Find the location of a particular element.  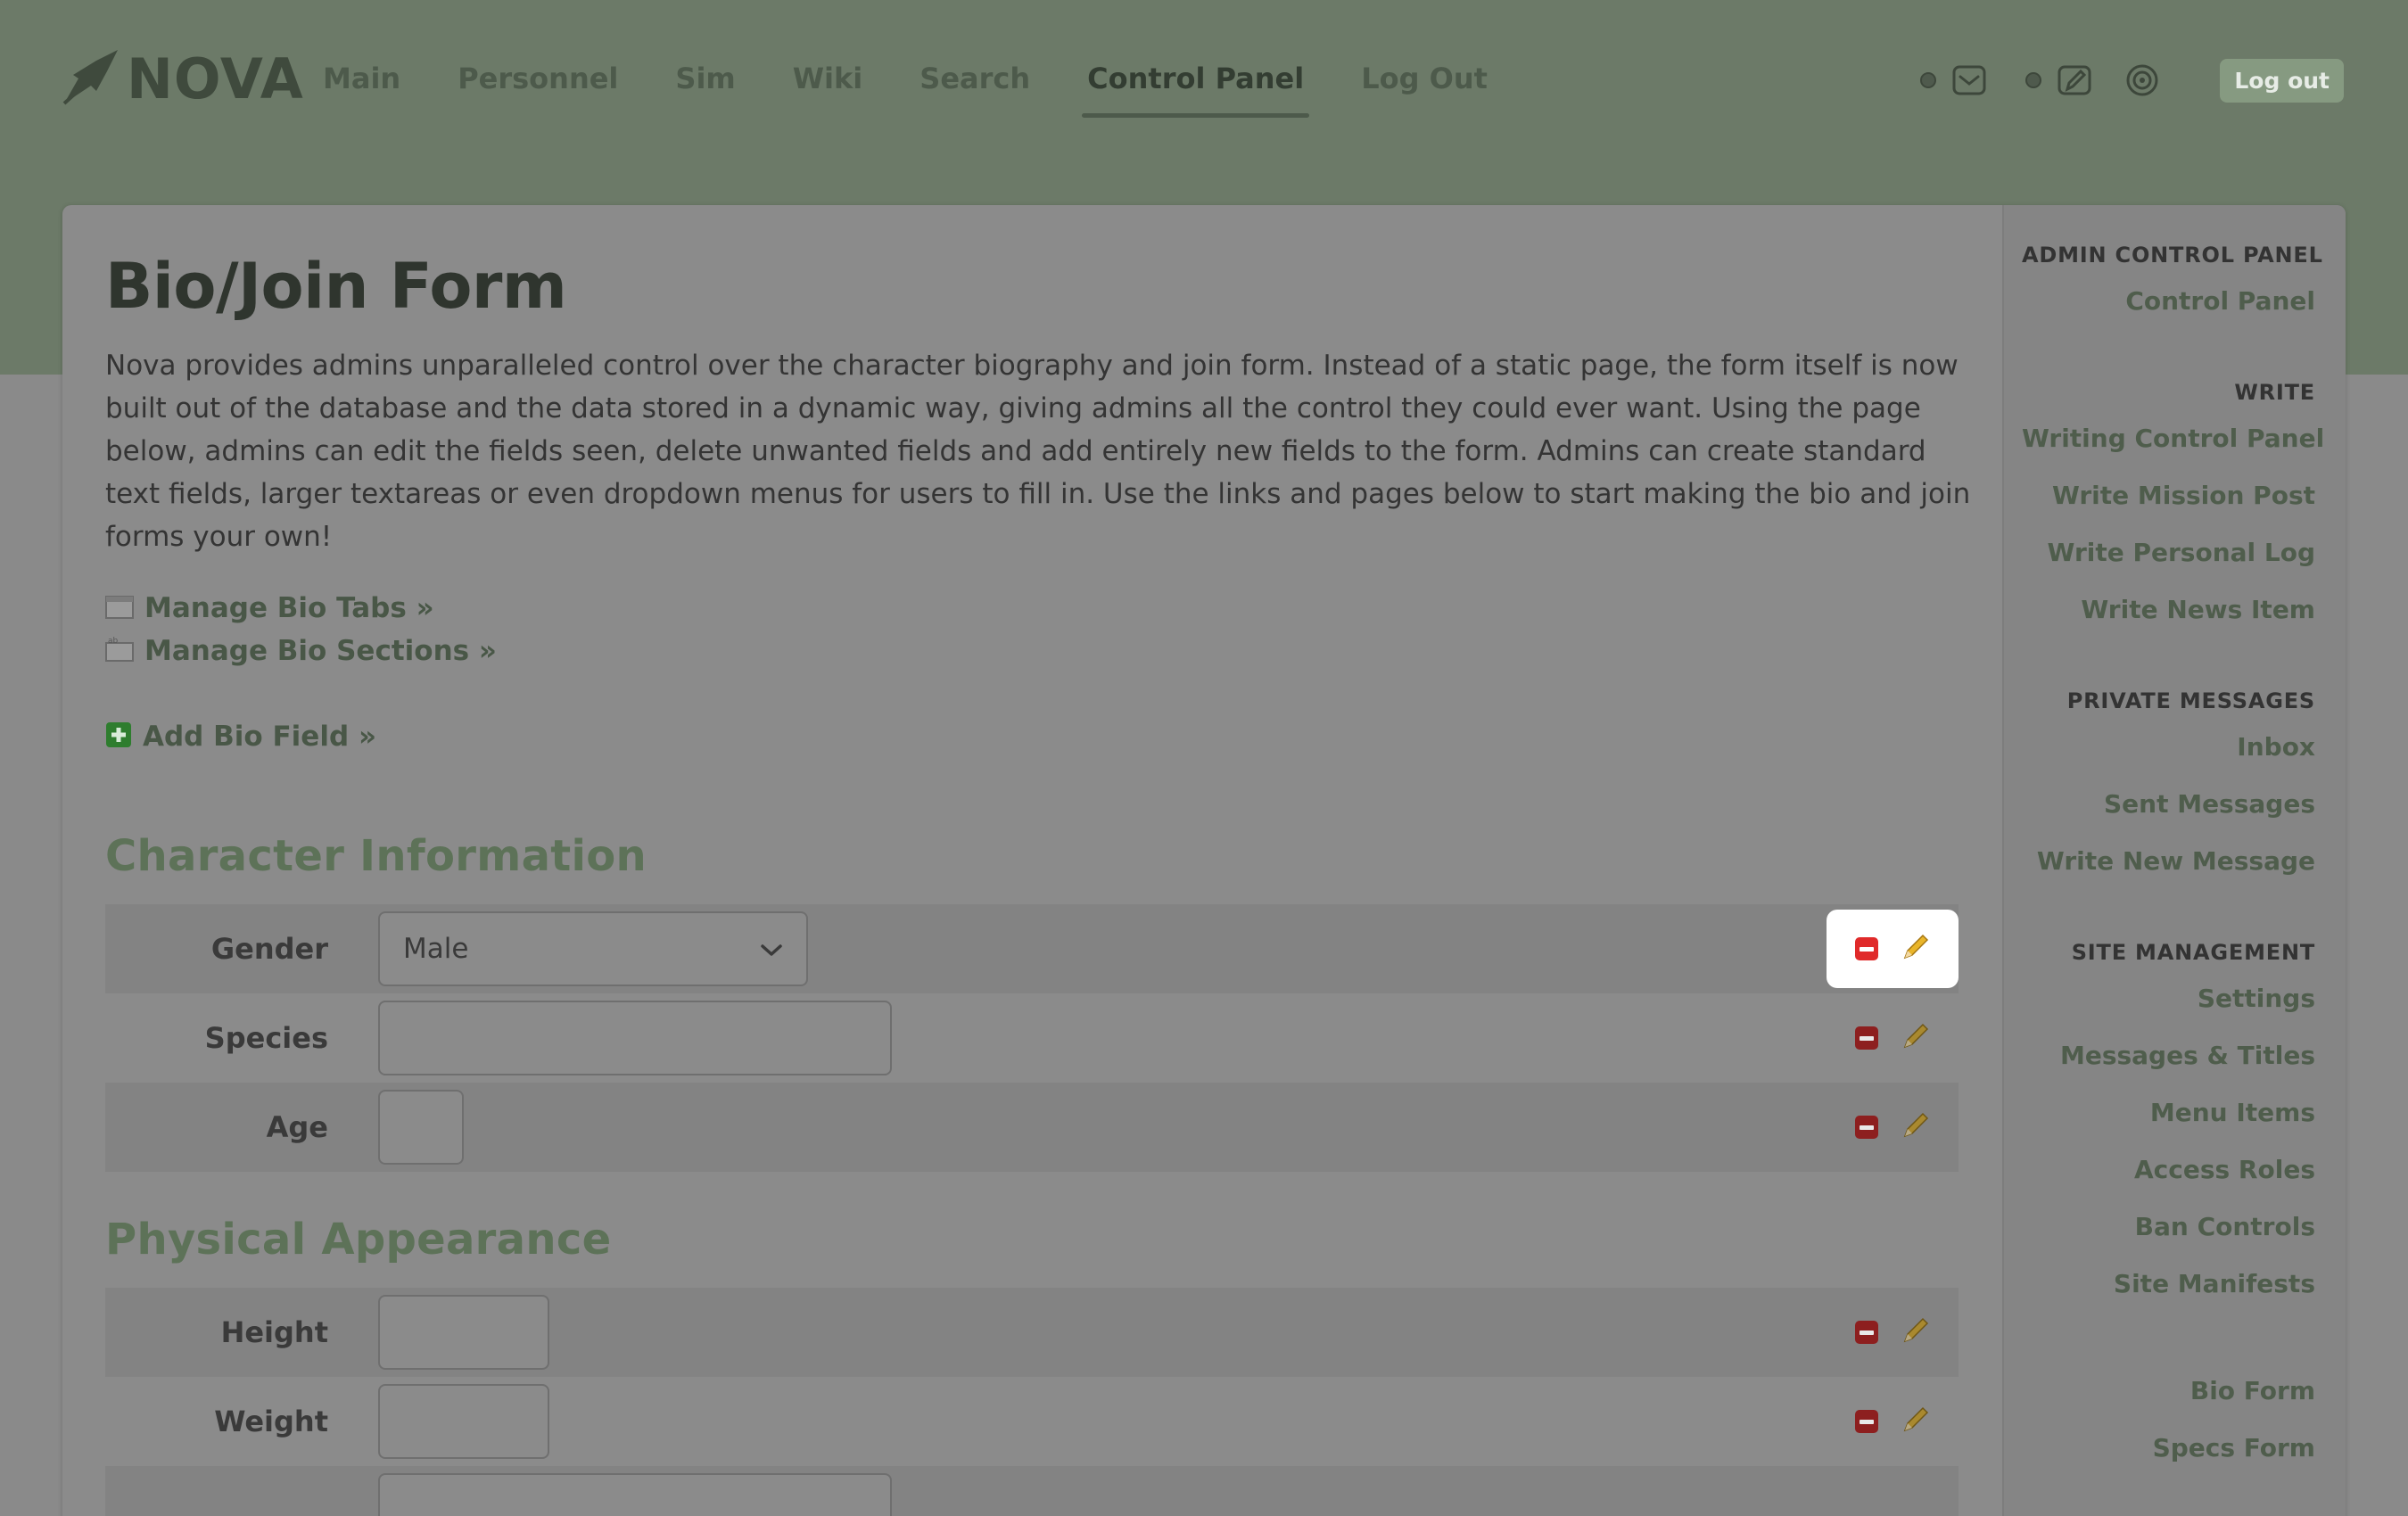

logout-button: Log out is located at coordinates (2282, 80).